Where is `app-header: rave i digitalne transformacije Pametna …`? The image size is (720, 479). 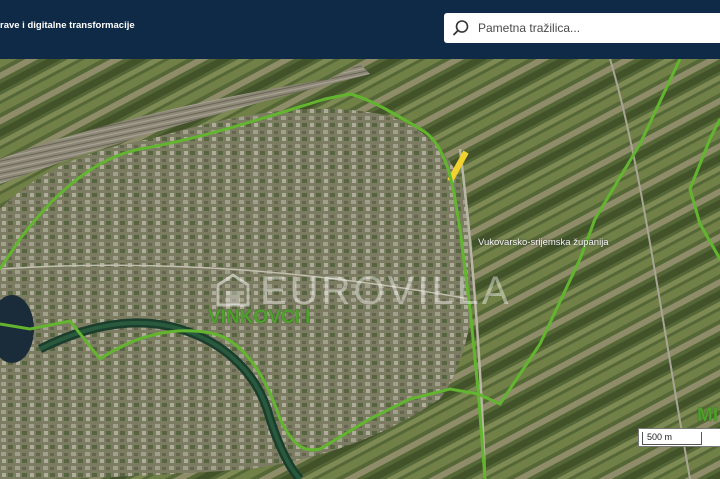 app-header: rave i digitalne transformacije Pametna … is located at coordinates (360, 29).